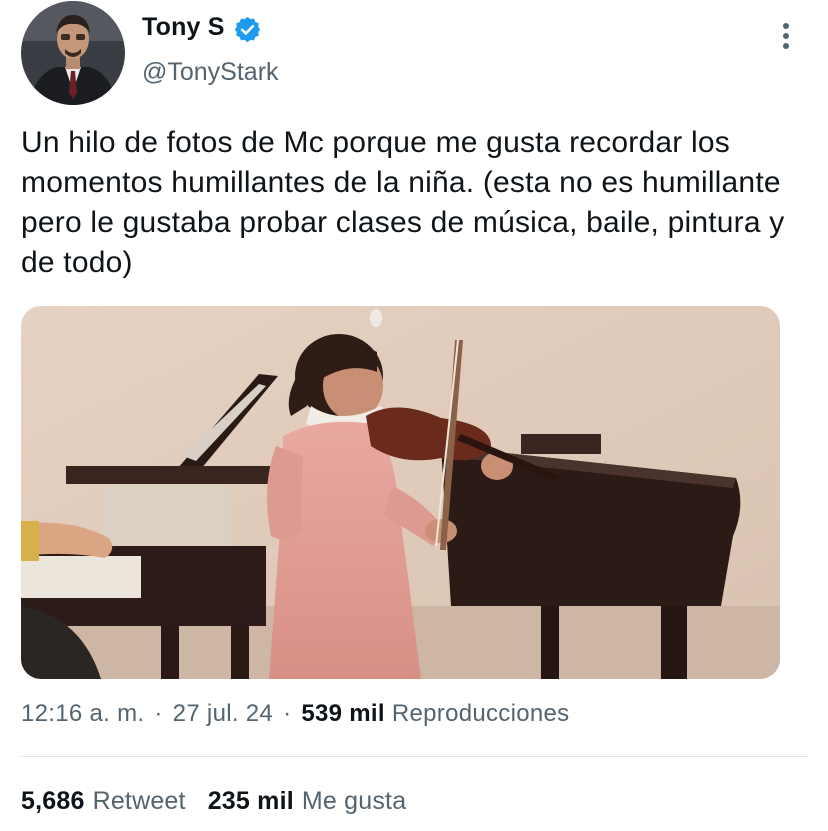 The height and width of the screenshot is (831, 828). I want to click on verified-badge-icon, so click(247, 29).